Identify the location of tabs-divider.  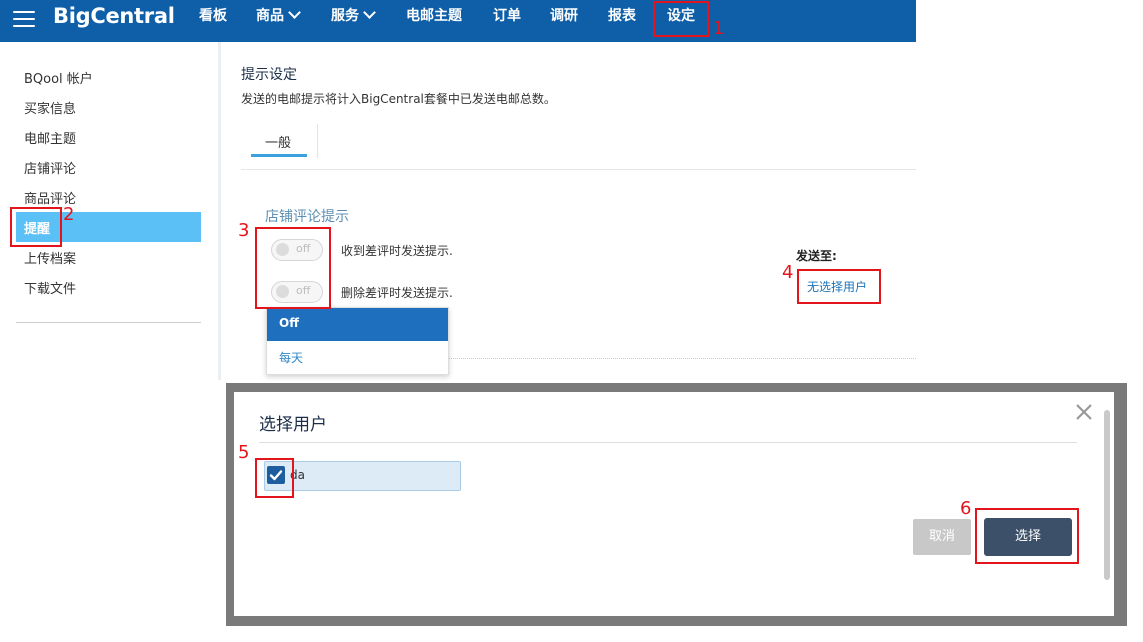
(578, 169).